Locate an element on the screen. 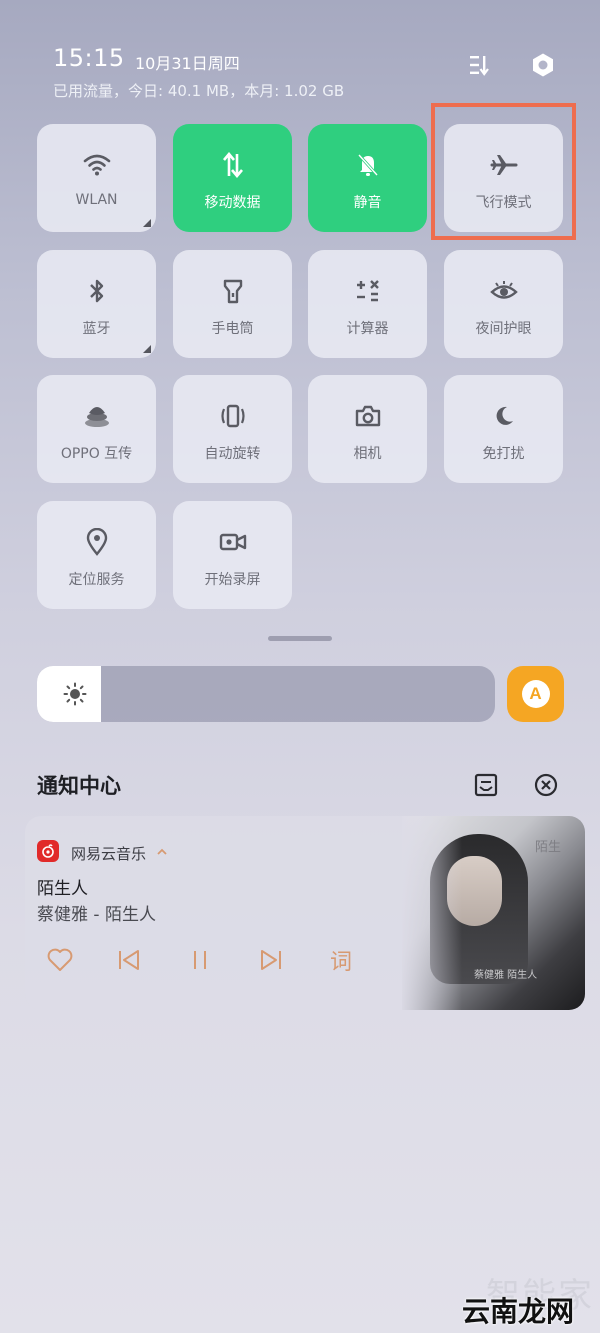 This screenshot has height=1333, width=600. like-heart-icon is located at coordinates (60, 960).